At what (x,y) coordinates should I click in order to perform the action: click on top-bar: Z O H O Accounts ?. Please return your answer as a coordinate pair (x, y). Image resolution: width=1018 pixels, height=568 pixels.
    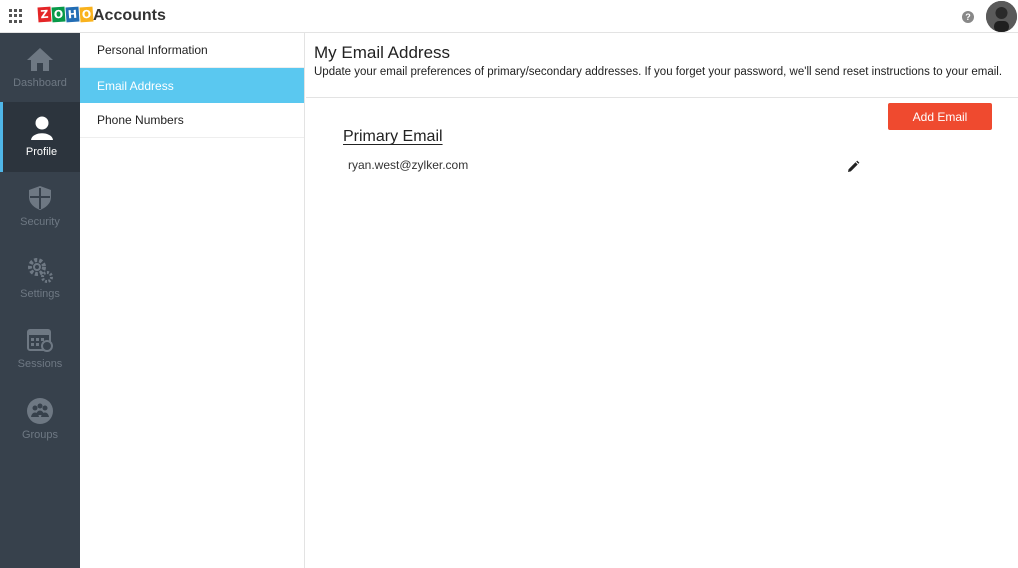
    Looking at the image, I should click on (509, 16).